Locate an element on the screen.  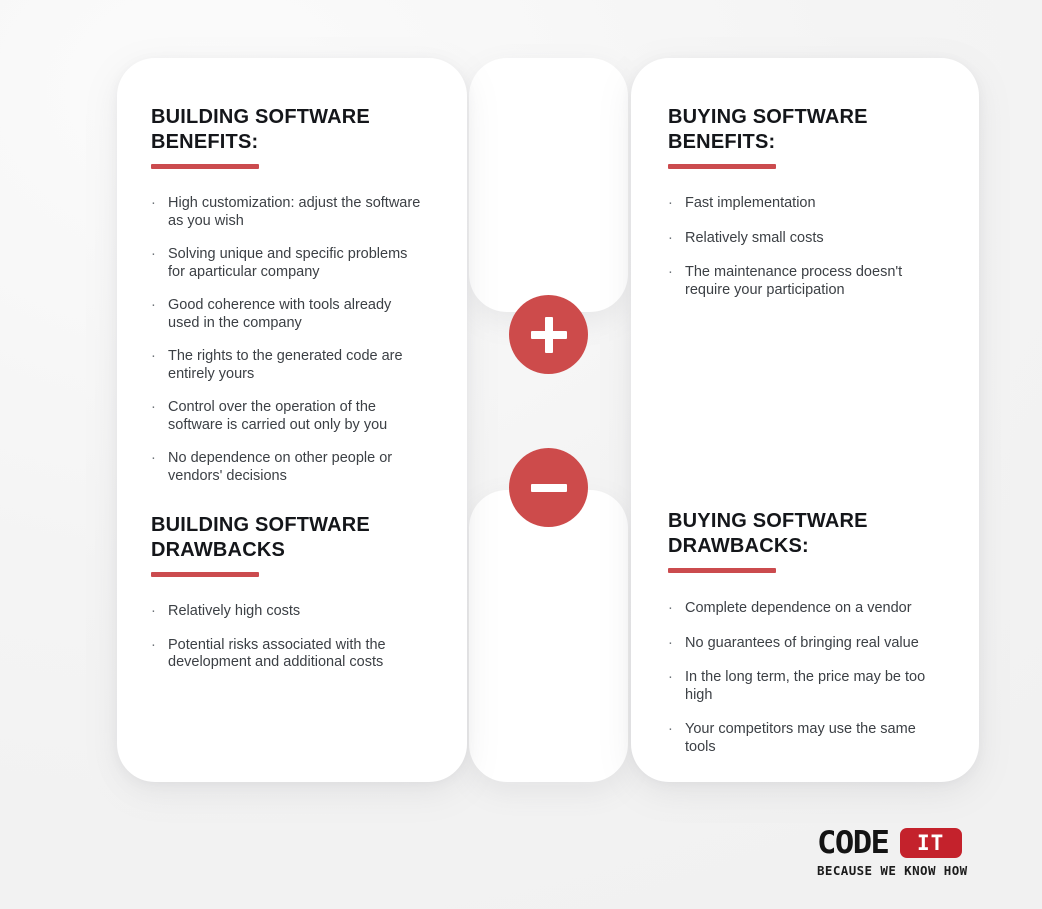
list-item: · Your competitors may use the same tools is located at coordinates (808, 738).